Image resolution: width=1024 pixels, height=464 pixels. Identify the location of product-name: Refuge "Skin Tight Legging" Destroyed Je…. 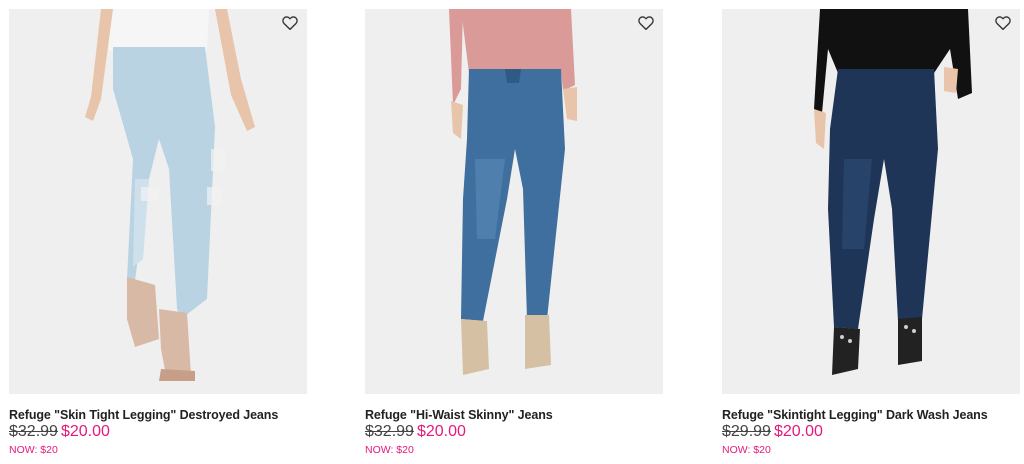
(158, 415).